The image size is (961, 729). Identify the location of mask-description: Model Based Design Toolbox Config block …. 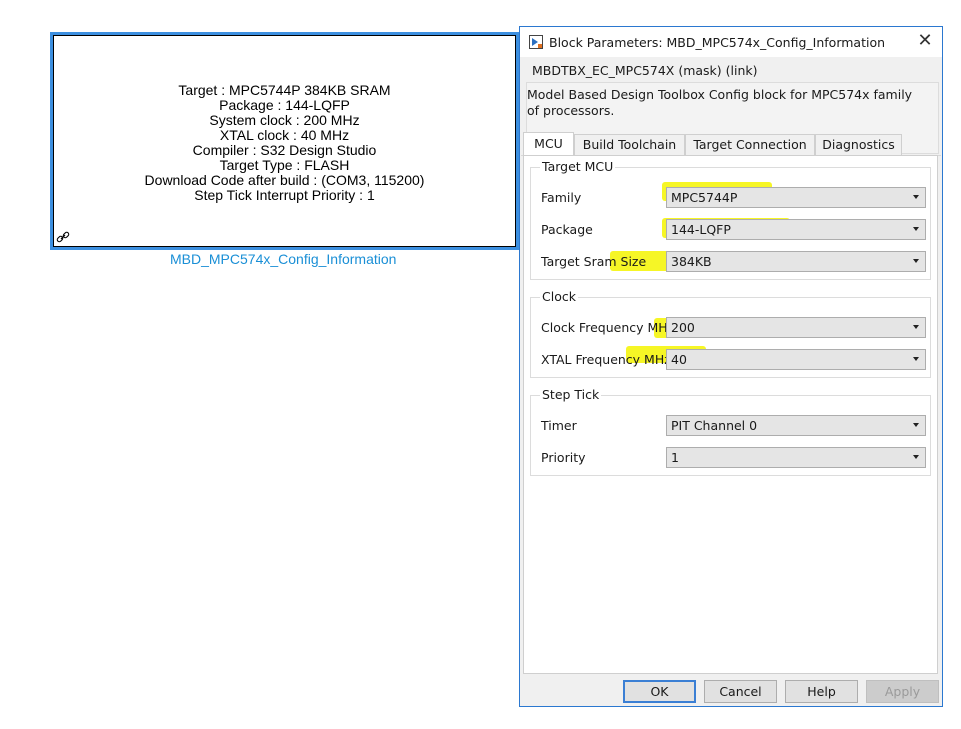
(720, 102).